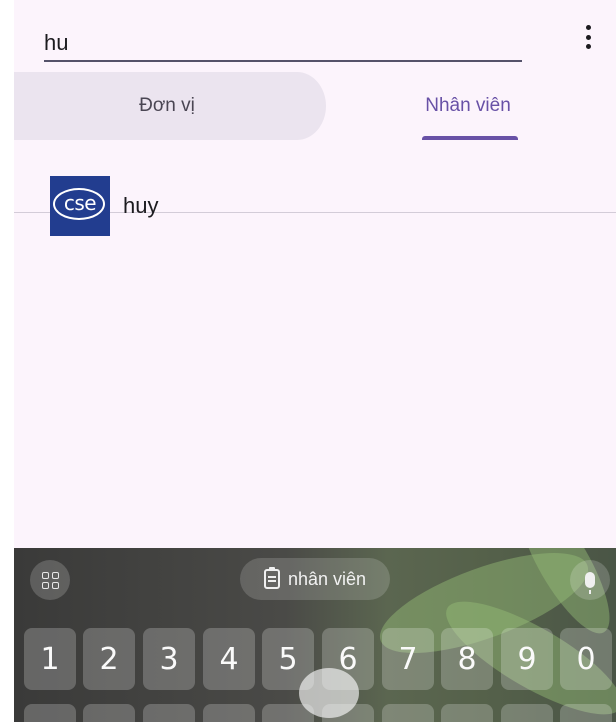  I want to click on search-input, so click(283, 44).